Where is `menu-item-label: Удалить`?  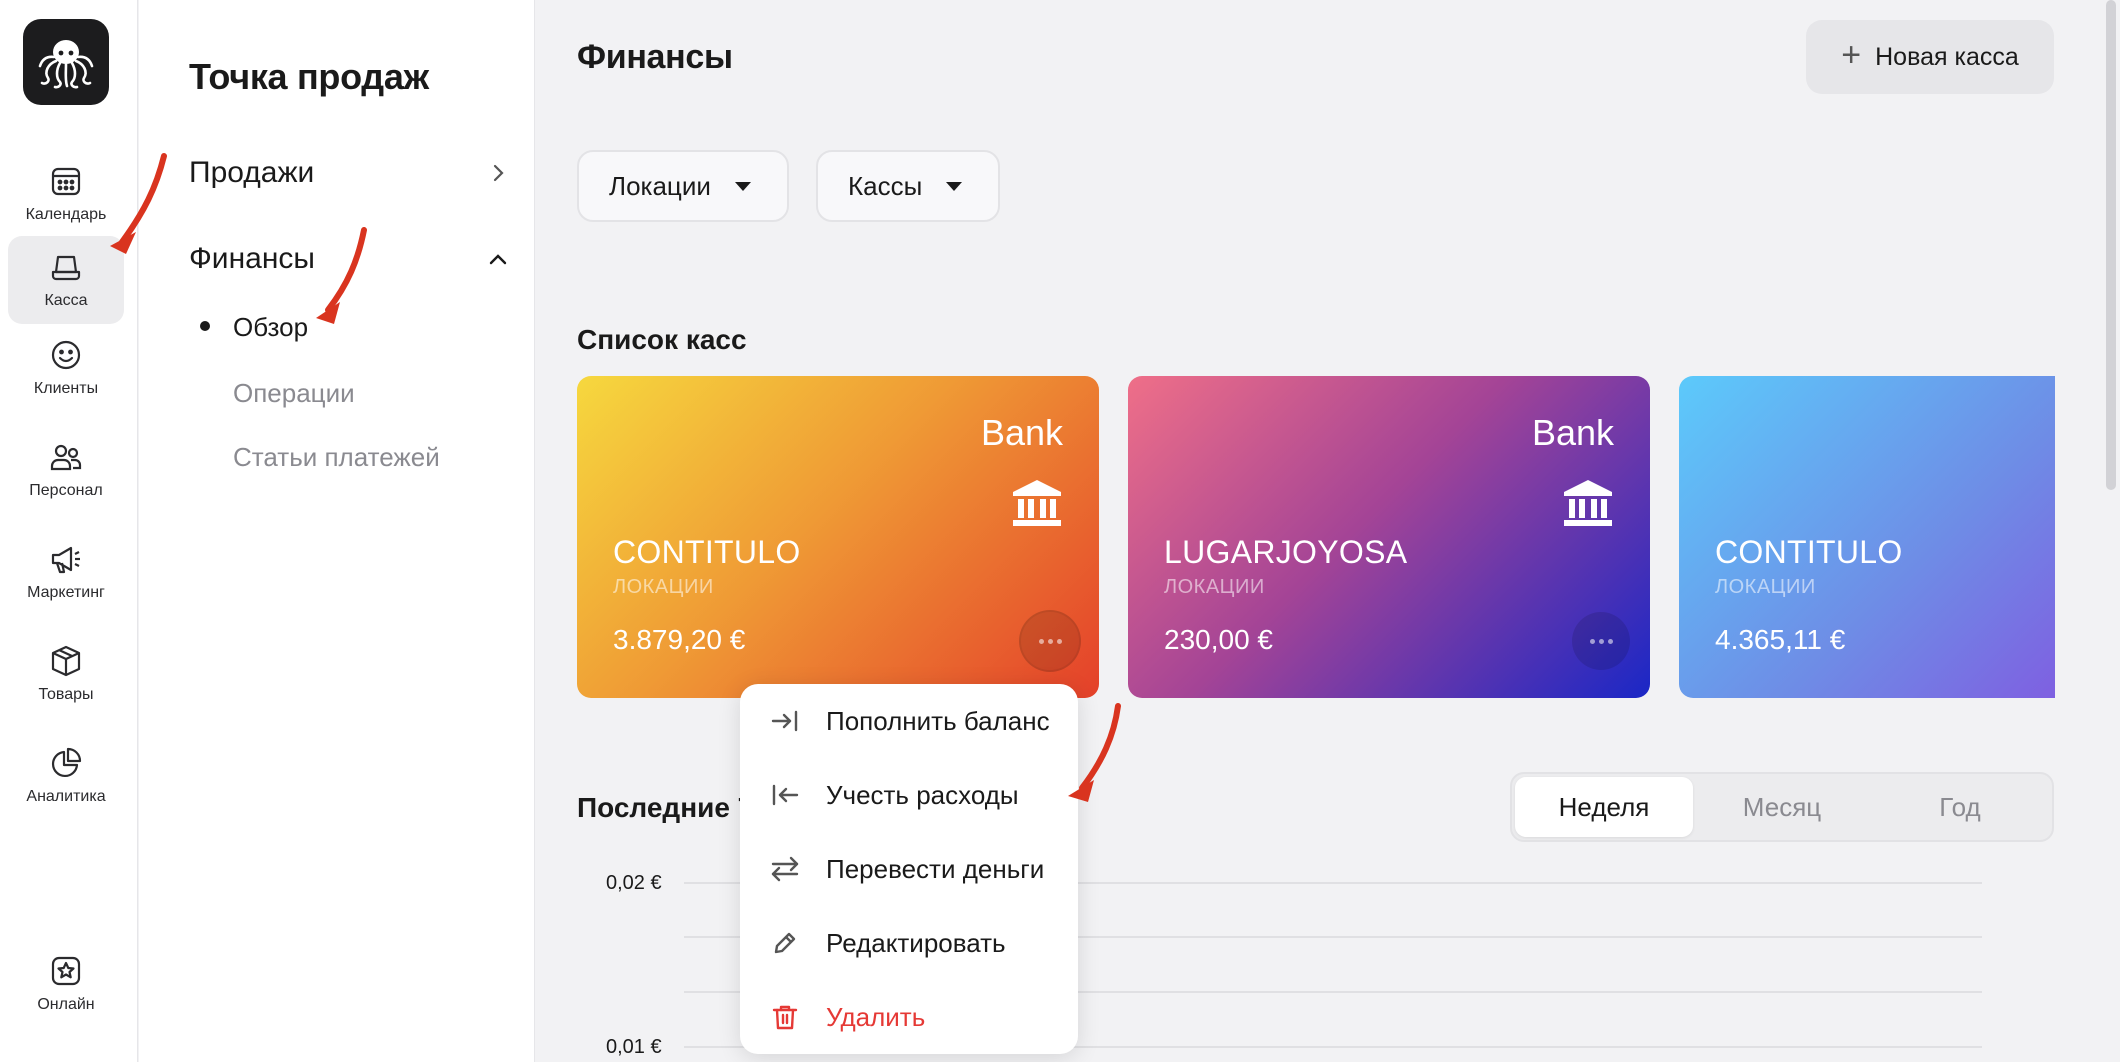
menu-item-label: Удалить is located at coordinates (876, 1016).